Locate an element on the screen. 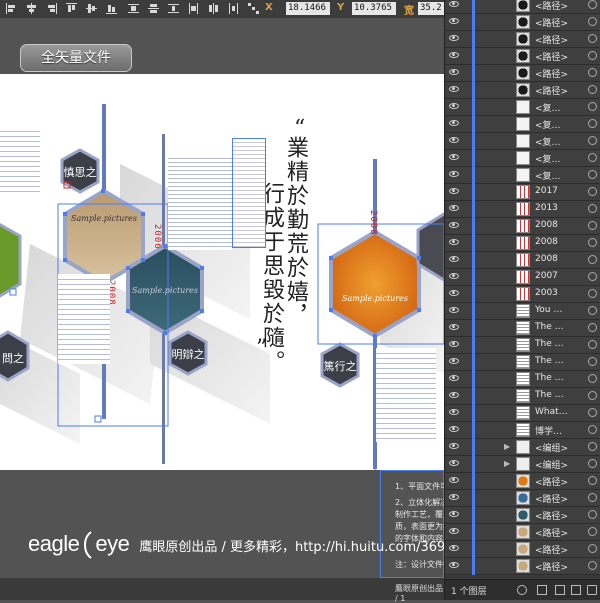 Image resolution: width=600 pixels, height=603 pixels. expand-arrow-icon: ▶ is located at coordinates (507, 463).